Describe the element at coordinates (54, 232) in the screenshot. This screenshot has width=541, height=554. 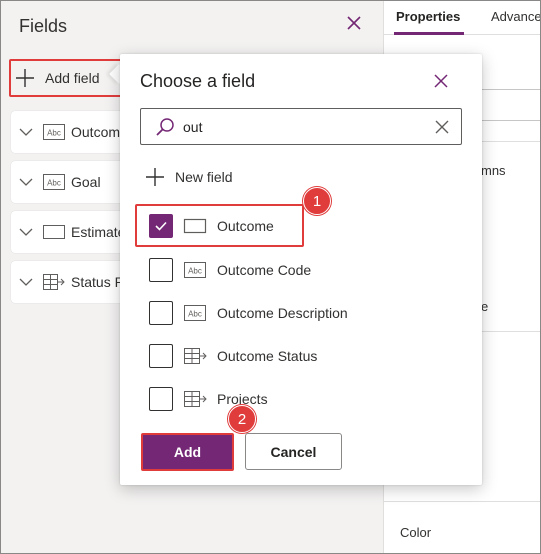
I see `rectangle-field-icon` at that location.